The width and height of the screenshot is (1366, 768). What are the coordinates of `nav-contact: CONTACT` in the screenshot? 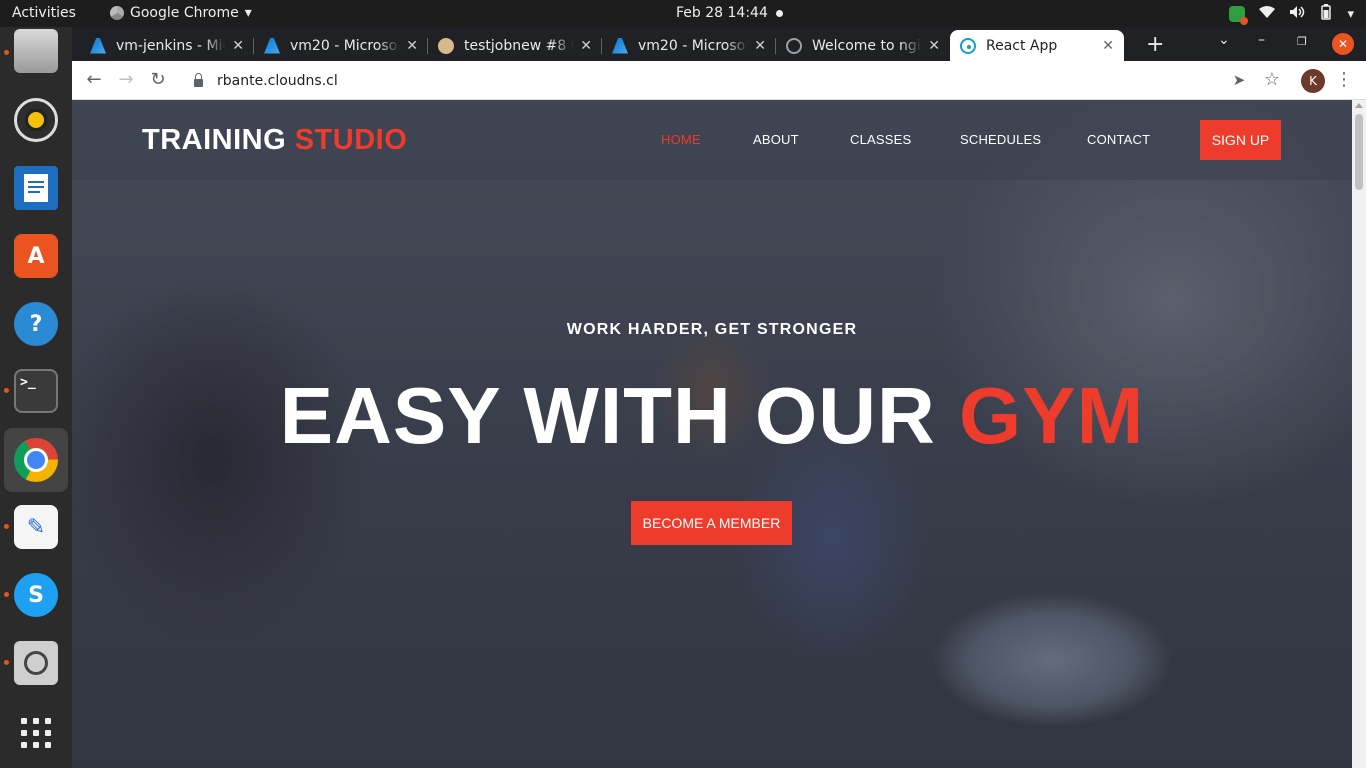 It's located at (1118, 139).